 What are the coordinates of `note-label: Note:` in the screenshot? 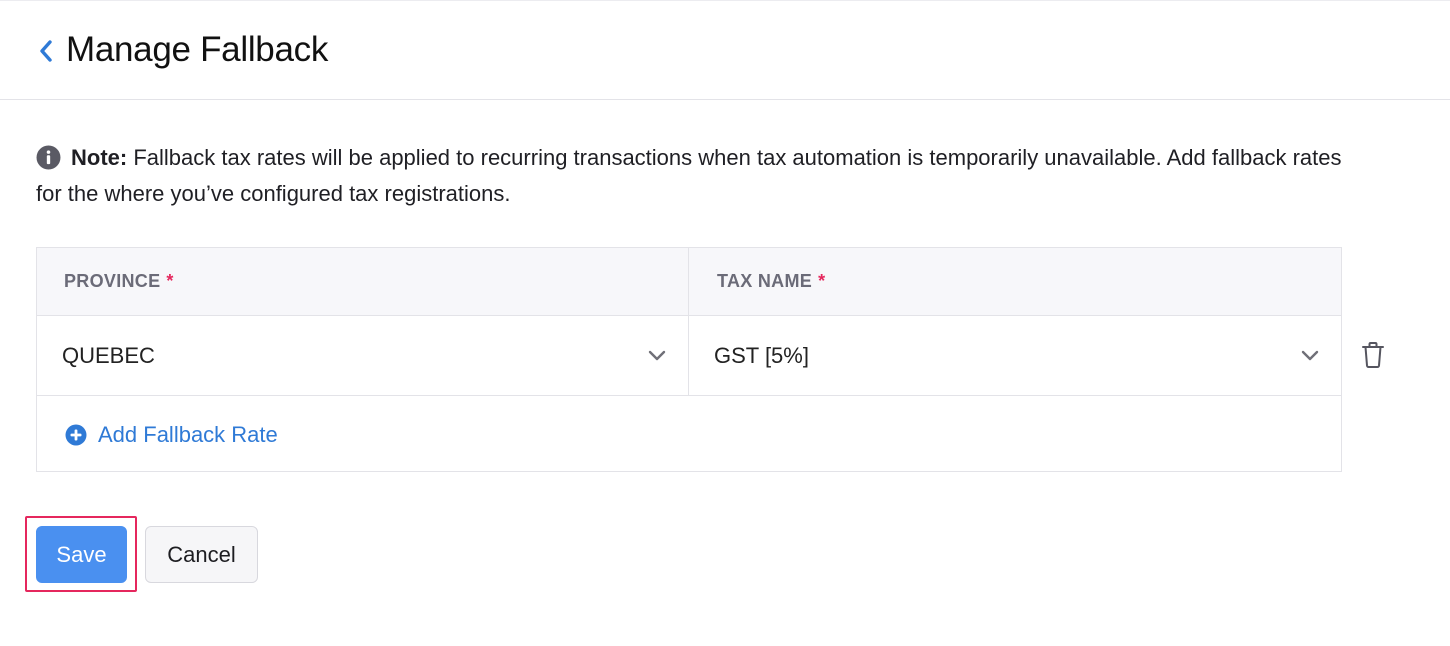 It's located at (99, 157).